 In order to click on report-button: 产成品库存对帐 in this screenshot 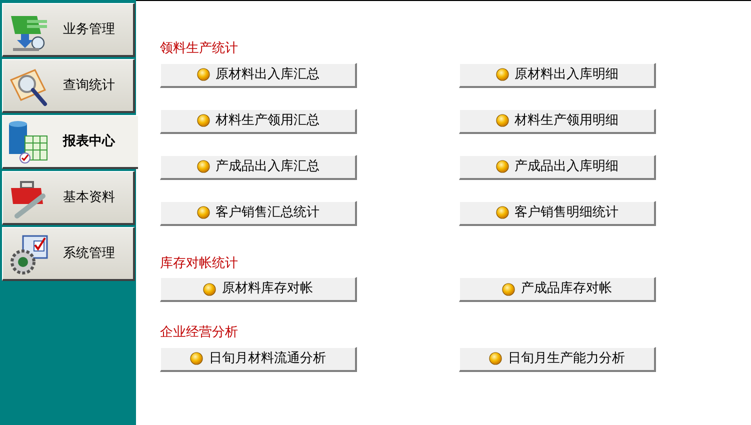, I will do `click(557, 289)`.